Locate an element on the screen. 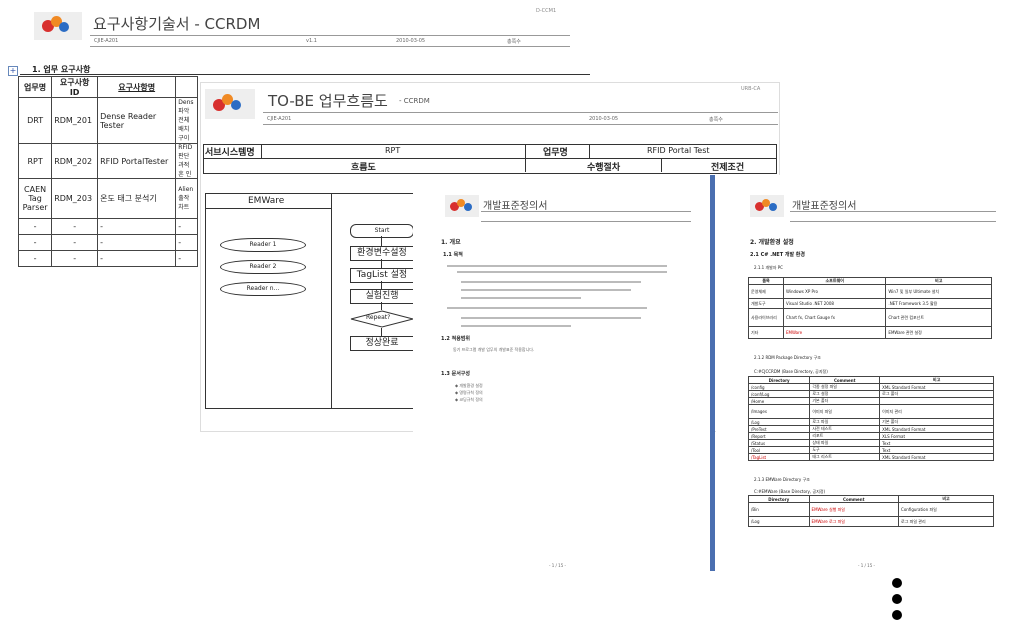  emware-label: EMWare is located at coordinates (266, 201).